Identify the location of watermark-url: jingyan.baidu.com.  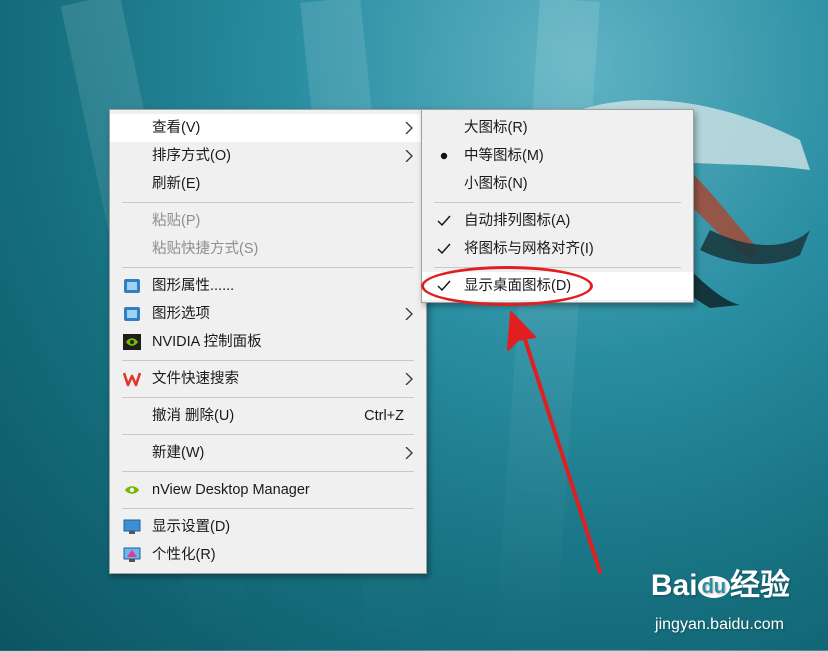
(719, 624).